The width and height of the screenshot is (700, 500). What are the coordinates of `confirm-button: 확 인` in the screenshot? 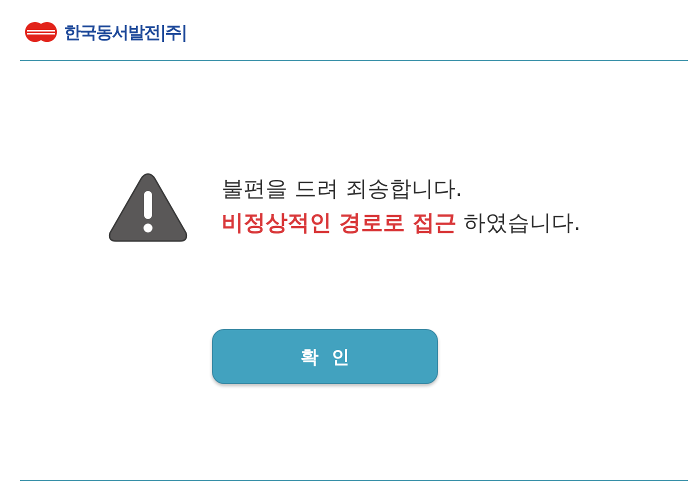 It's located at (325, 356).